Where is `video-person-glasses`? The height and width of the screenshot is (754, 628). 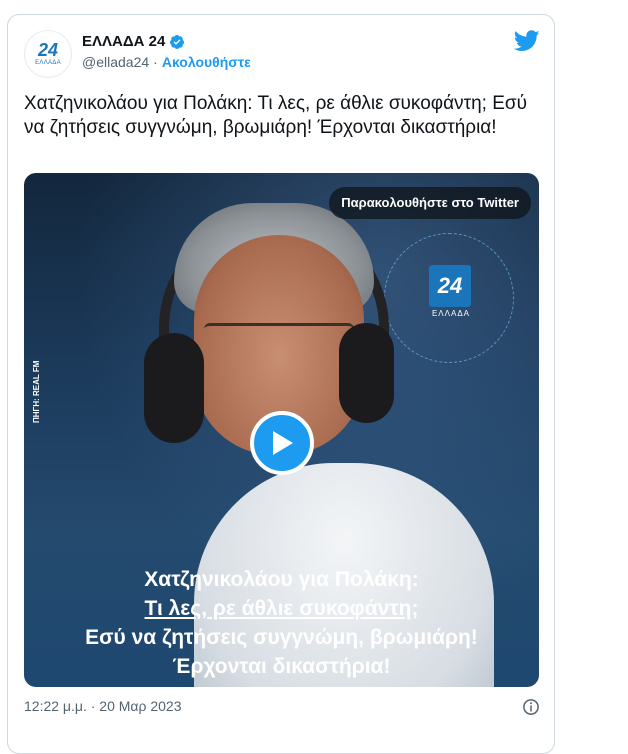
video-person-glasses is located at coordinates (279, 338).